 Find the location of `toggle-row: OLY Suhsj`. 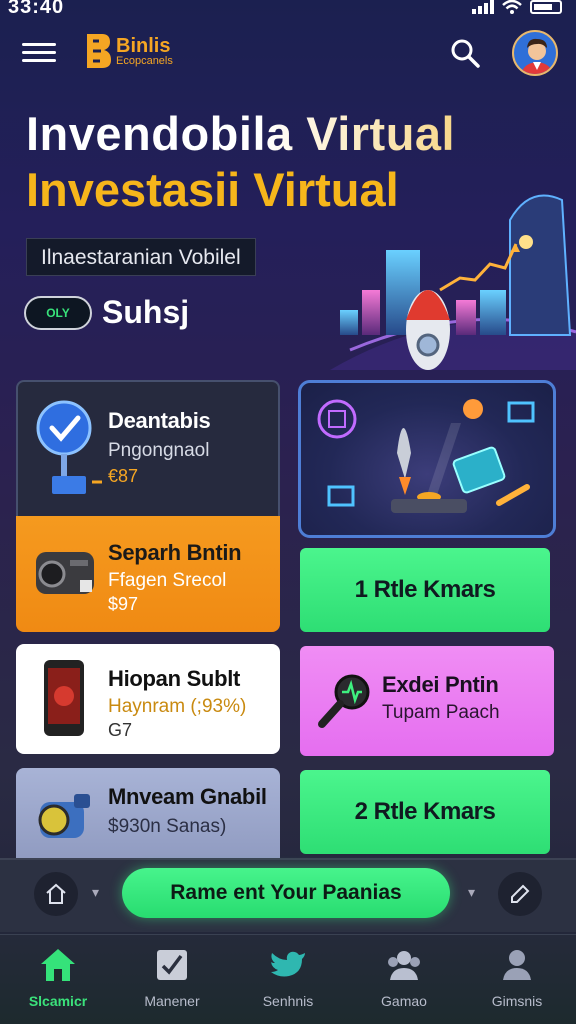

toggle-row: OLY Suhsj is located at coordinates (106, 312).